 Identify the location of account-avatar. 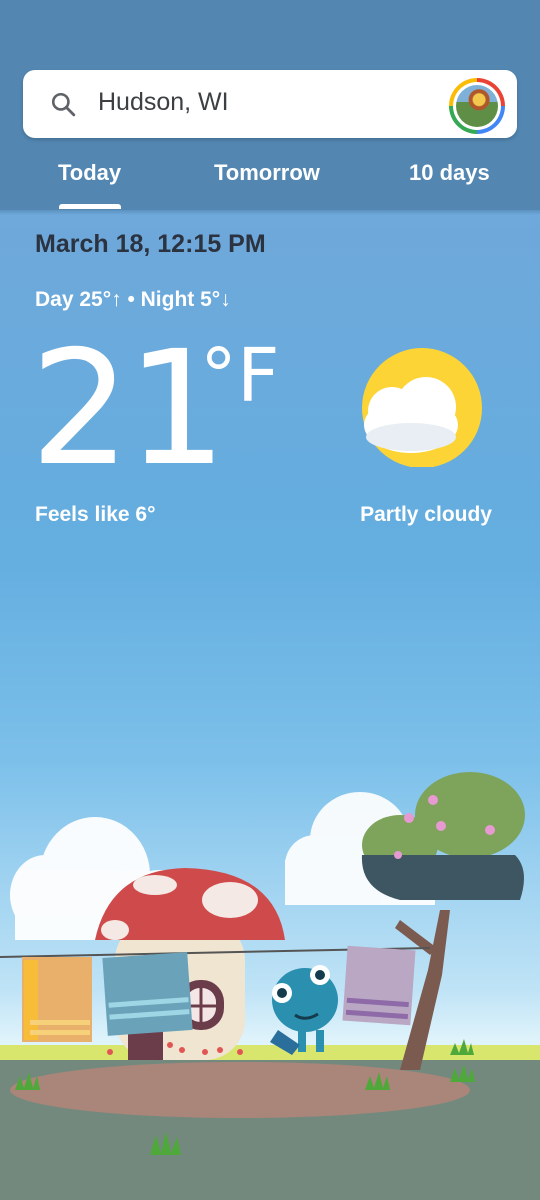
(477, 106).